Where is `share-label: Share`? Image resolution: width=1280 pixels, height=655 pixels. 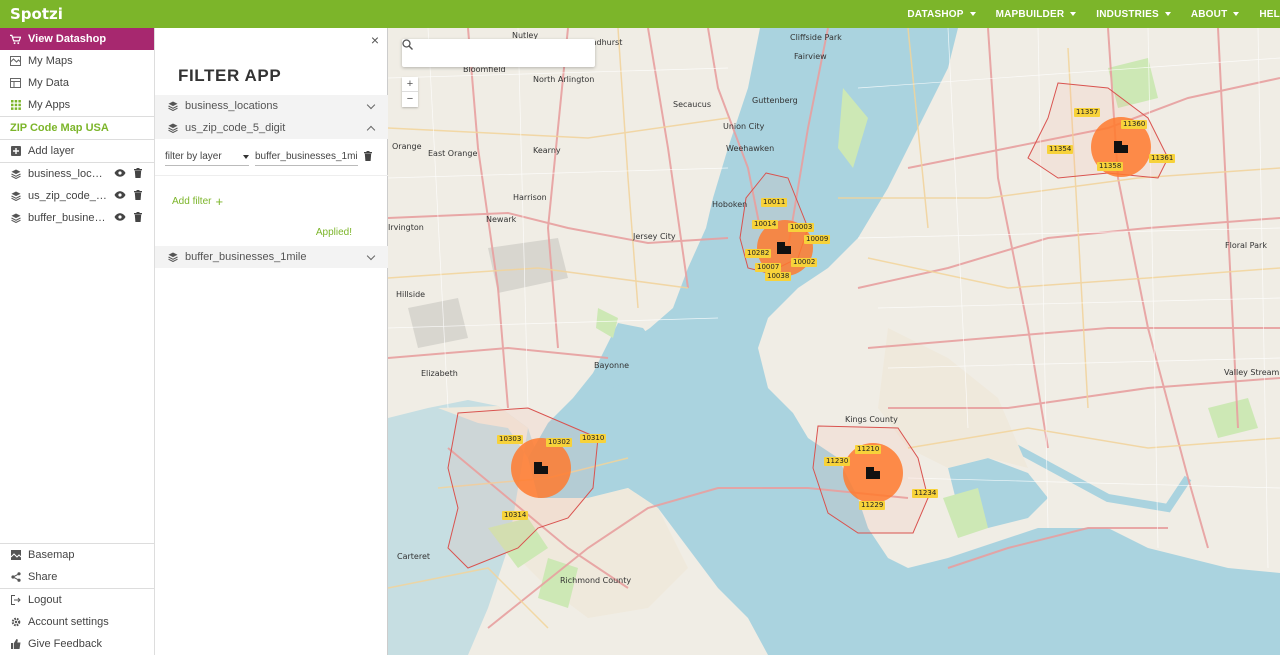
share-label: Share is located at coordinates (43, 577).